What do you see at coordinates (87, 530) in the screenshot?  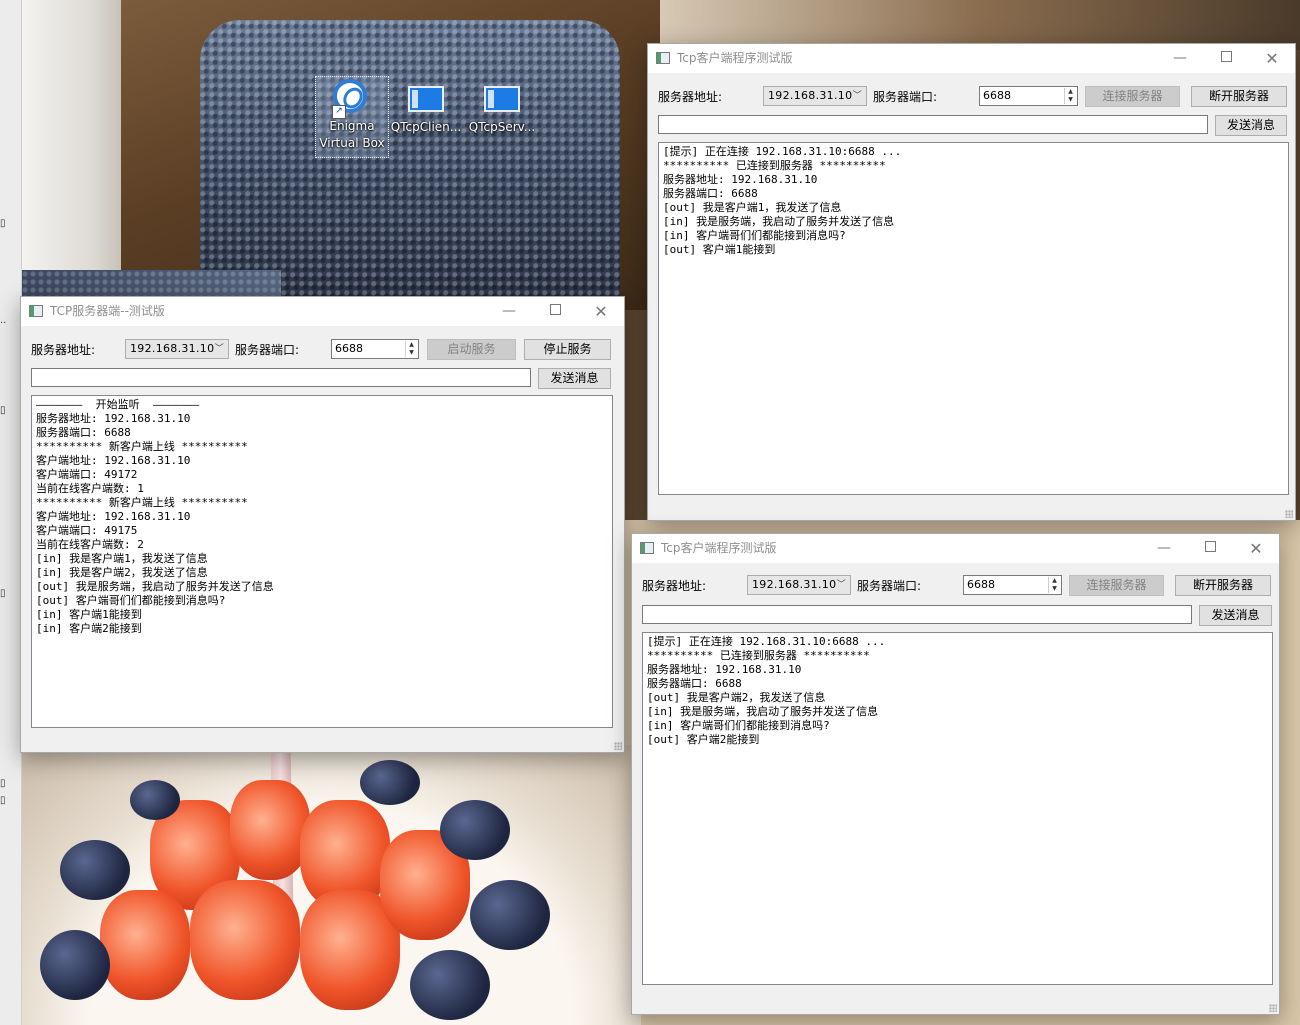 I see `log-line: 客户端端口: 49175` at bounding box center [87, 530].